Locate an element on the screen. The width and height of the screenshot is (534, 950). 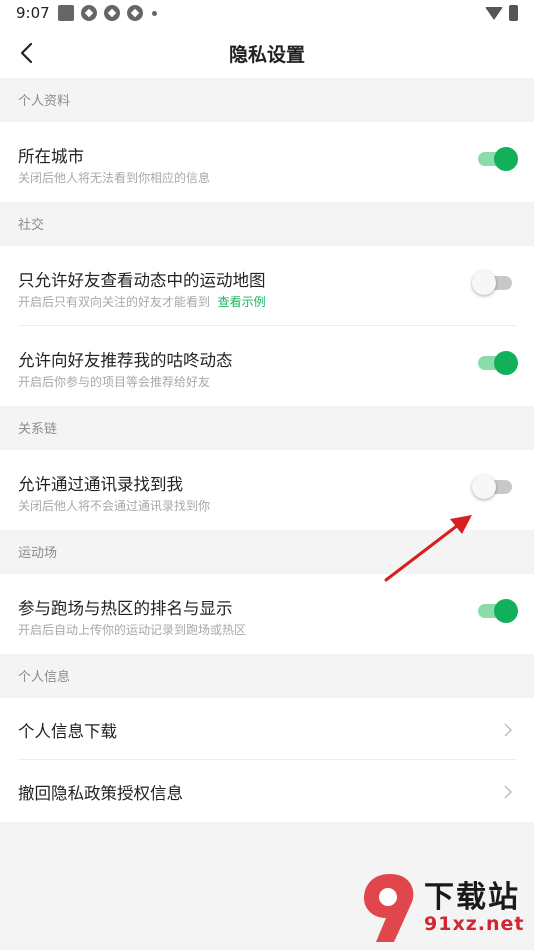
watermark-text: 下载站 is located at coordinates (472, 897).